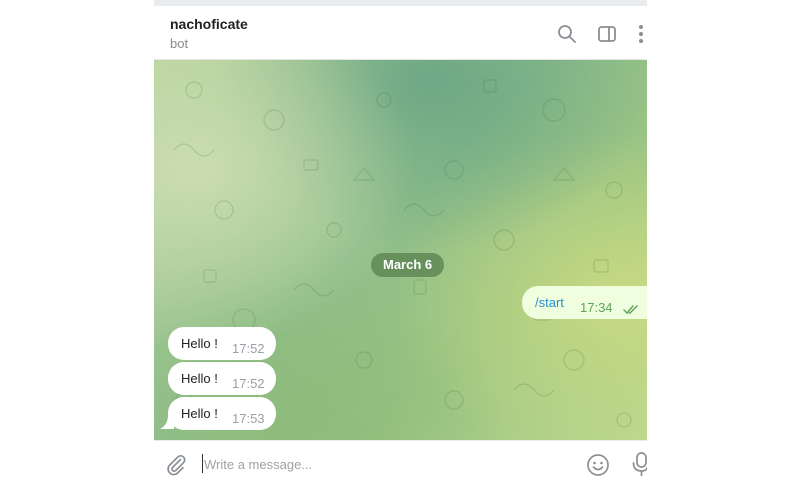 The width and height of the screenshot is (800, 487). Describe the element at coordinates (248, 418) in the screenshot. I see `message-time: 17:53` at that location.